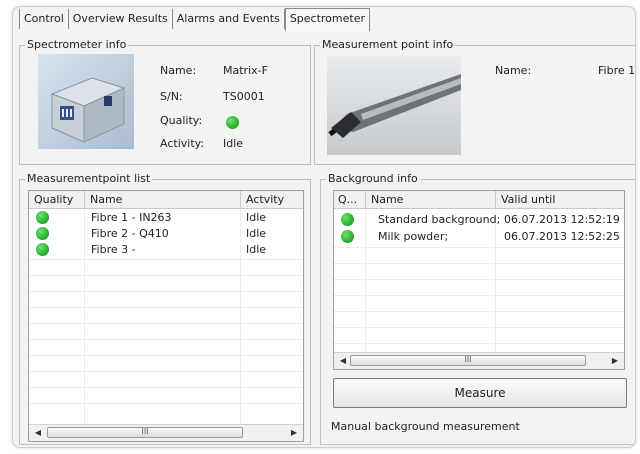  What do you see at coordinates (479, 237) in the screenshot?
I see `table-row: Milk powder; 06.07.2013 12:52:25` at bounding box center [479, 237].